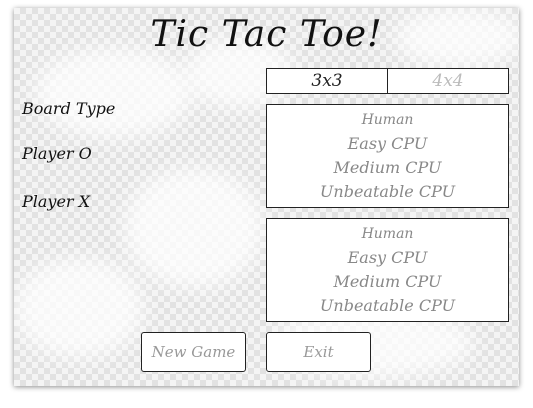  What do you see at coordinates (56, 201) in the screenshot?
I see `player-x-label: Player X` at bounding box center [56, 201].